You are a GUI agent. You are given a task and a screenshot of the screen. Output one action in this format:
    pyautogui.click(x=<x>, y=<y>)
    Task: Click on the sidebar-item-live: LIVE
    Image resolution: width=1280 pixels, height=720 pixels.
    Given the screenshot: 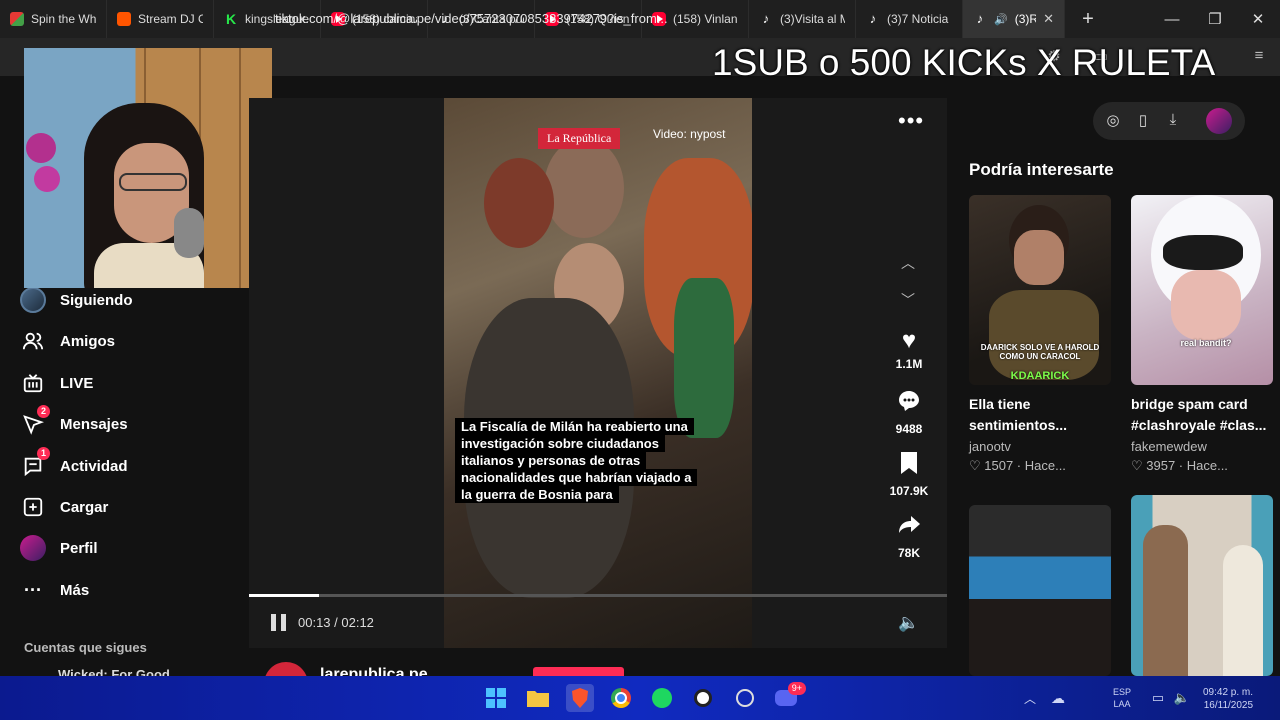 What is the action you would take?
    pyautogui.click(x=56, y=383)
    